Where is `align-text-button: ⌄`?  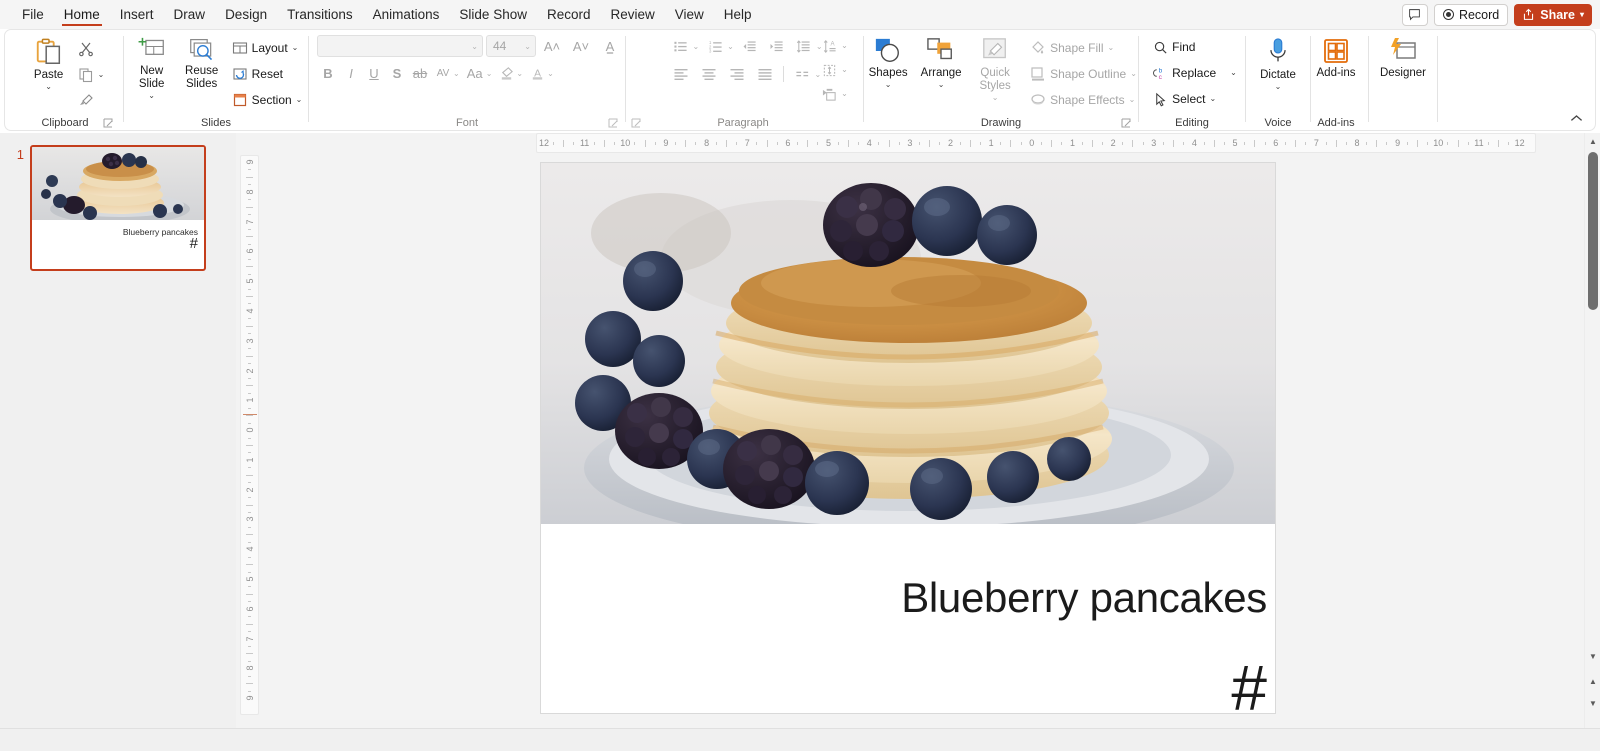 align-text-button: ⌄ is located at coordinates (835, 70).